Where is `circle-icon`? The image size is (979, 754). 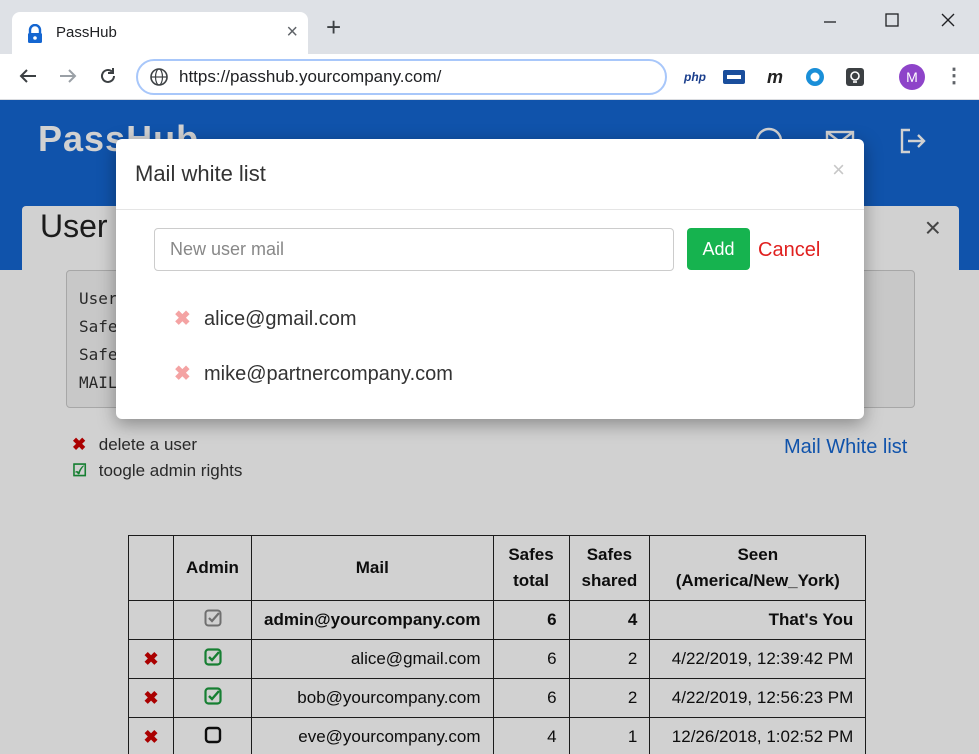
circle-icon is located at coordinates (815, 77).